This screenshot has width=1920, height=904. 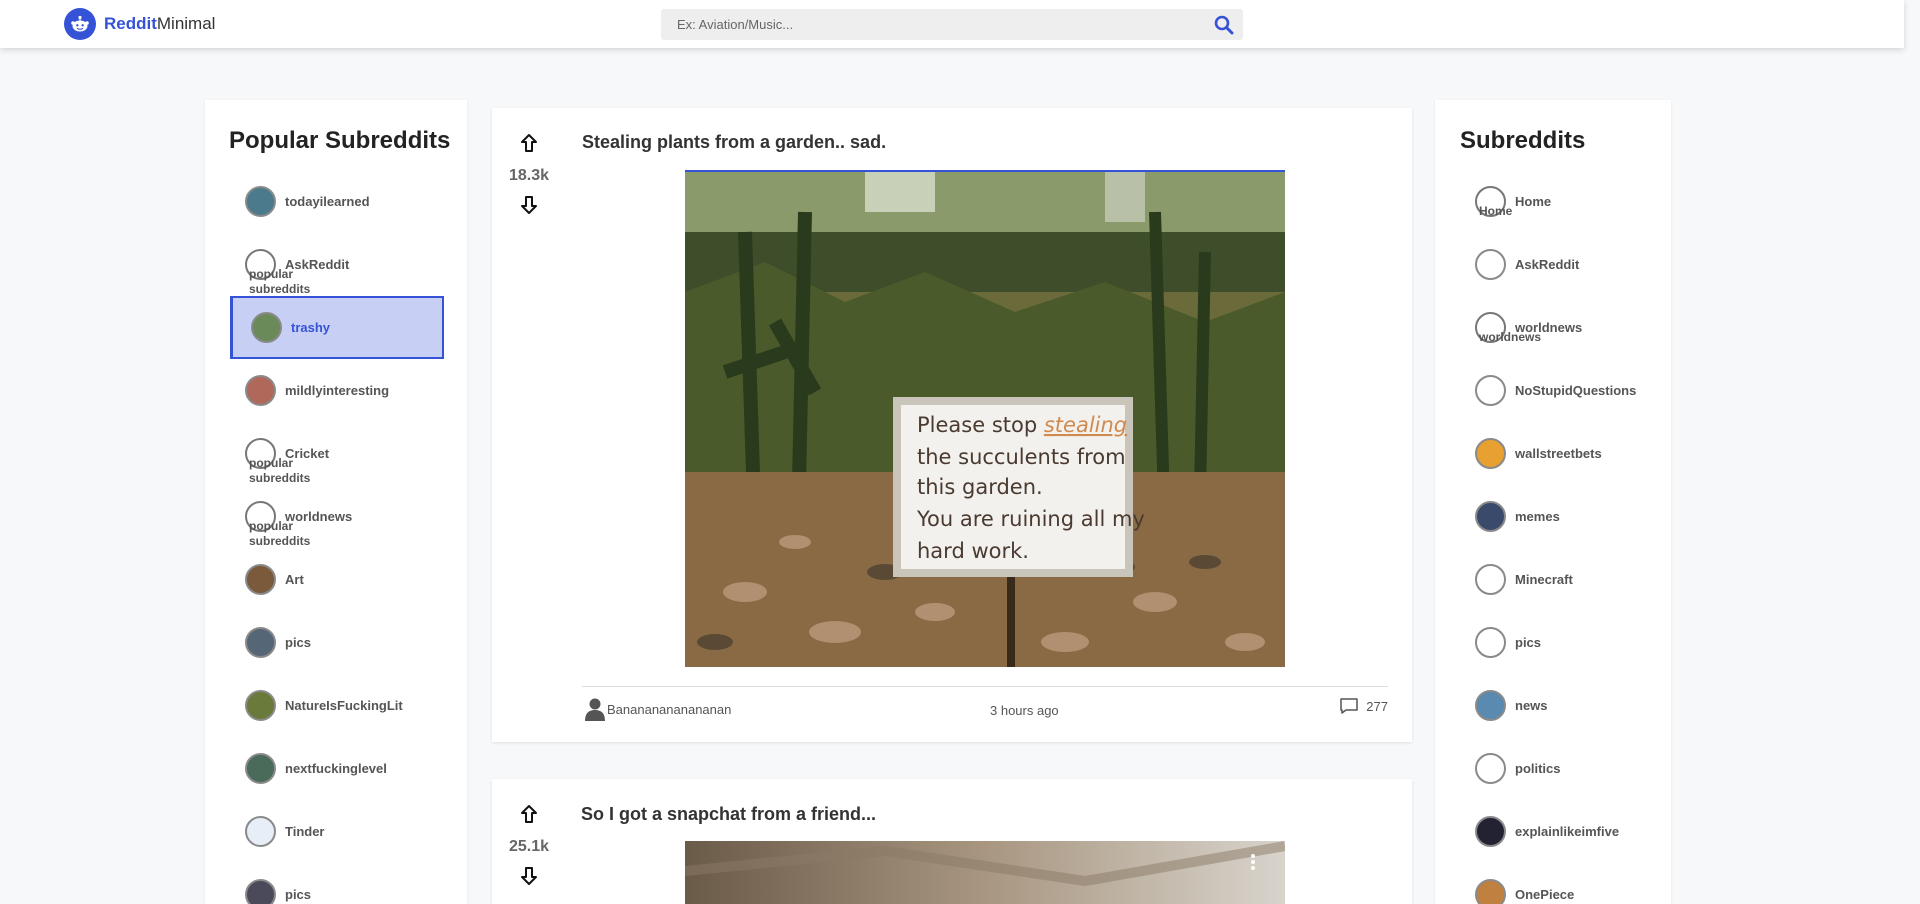 I want to click on sidebar-item-label: nextfuckinglevel, so click(x=336, y=768).